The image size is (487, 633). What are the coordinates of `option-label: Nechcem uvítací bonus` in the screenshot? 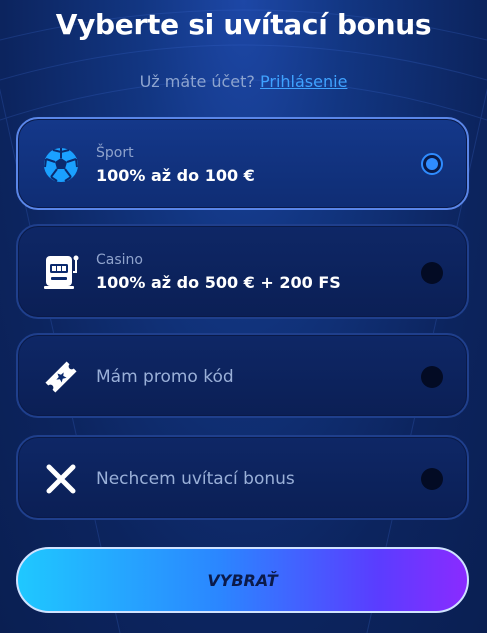 It's located at (195, 479).